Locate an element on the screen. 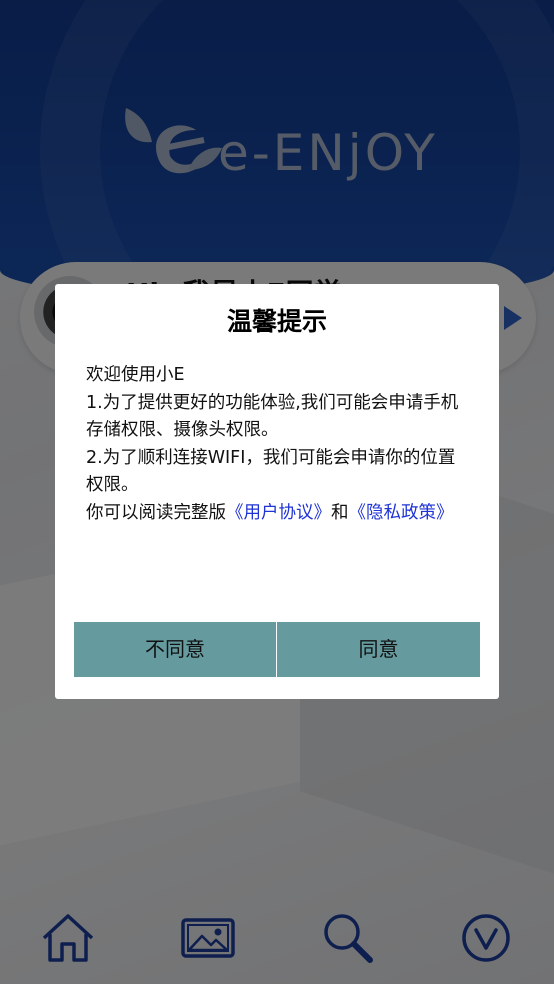  conjunction-text: 和 is located at coordinates (340, 512).